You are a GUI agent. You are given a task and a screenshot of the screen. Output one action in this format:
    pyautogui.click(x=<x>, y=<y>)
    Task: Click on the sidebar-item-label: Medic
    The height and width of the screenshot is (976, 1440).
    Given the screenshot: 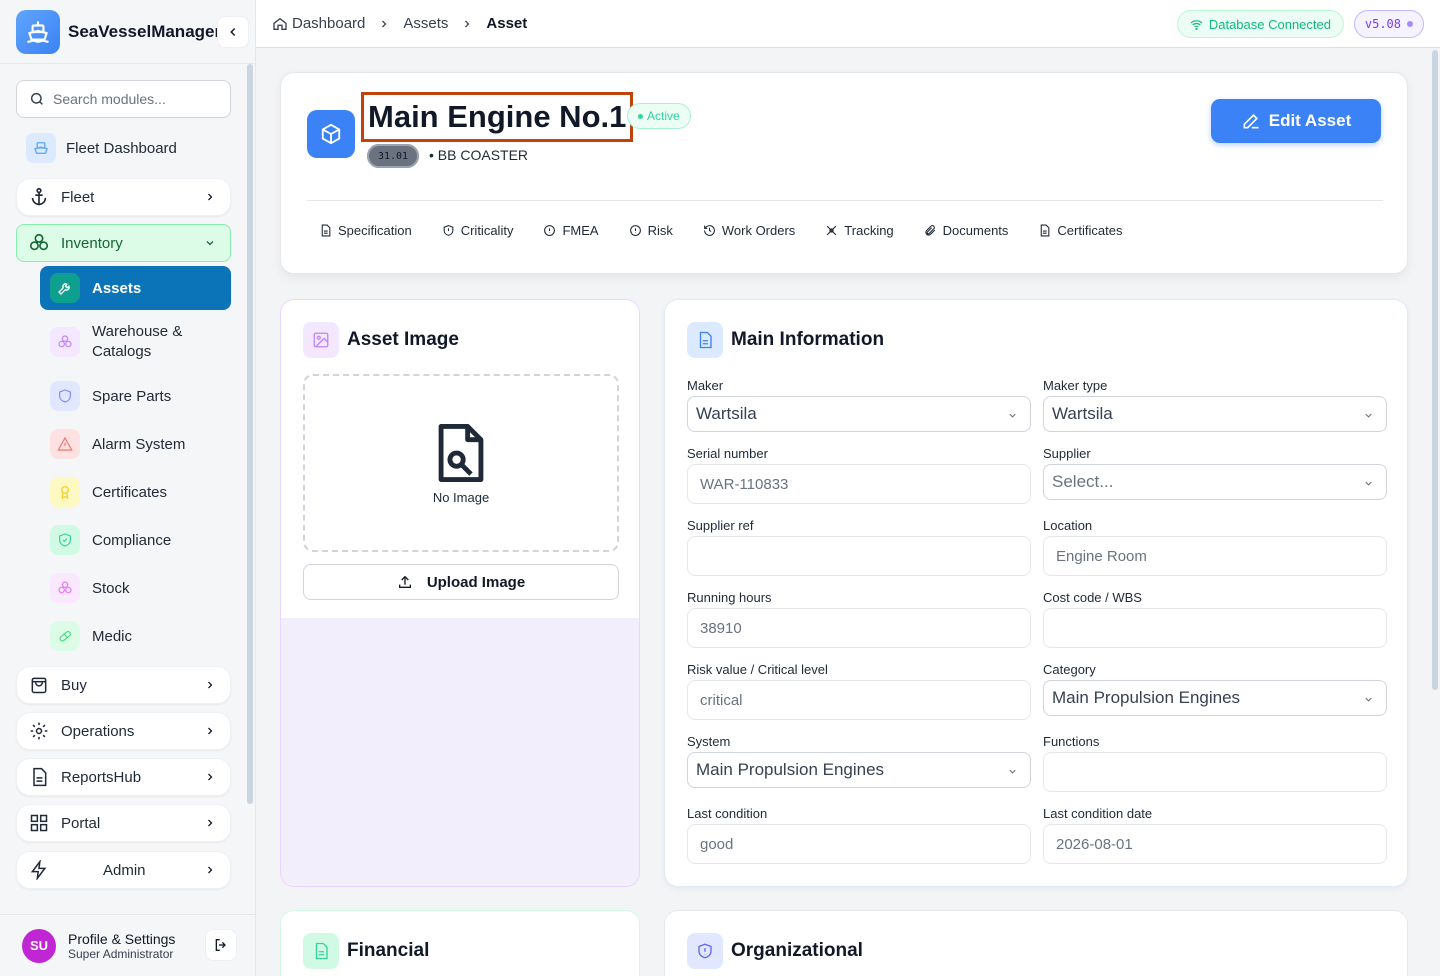 What is the action you would take?
    pyautogui.click(x=112, y=636)
    